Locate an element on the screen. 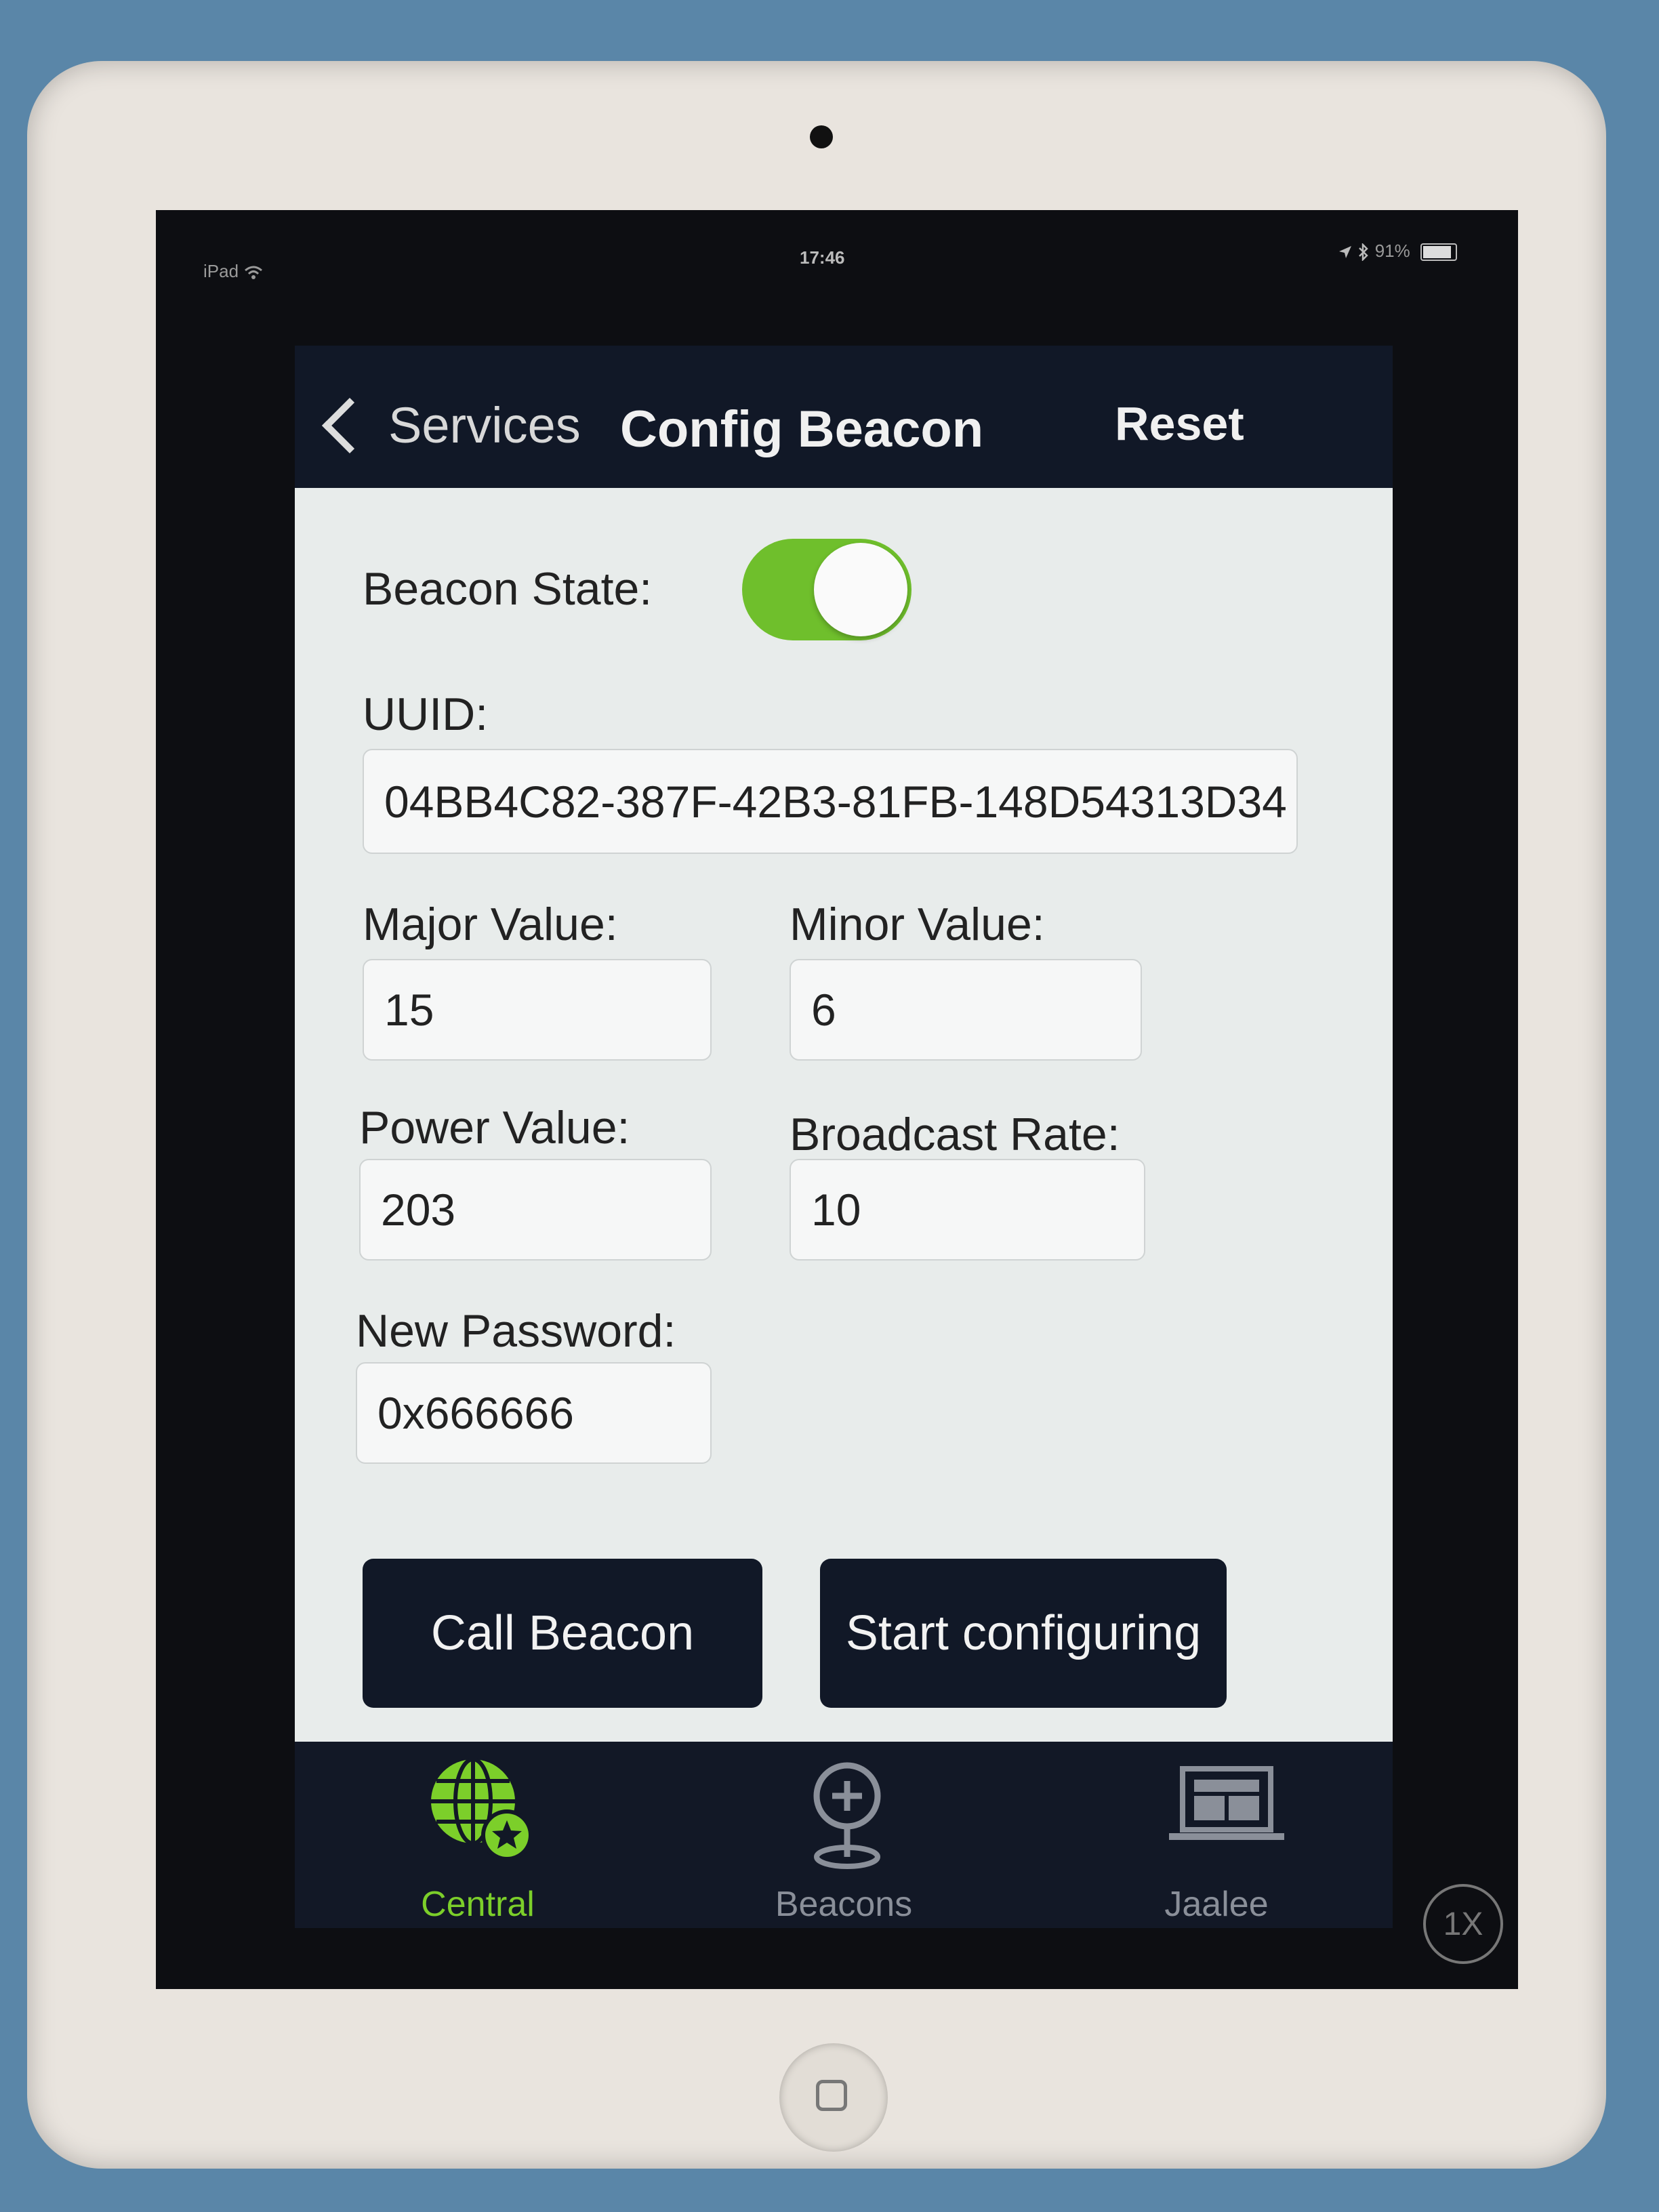 Image resolution: width=1659 pixels, height=2212 pixels. home-button-icon is located at coordinates (832, 2095).